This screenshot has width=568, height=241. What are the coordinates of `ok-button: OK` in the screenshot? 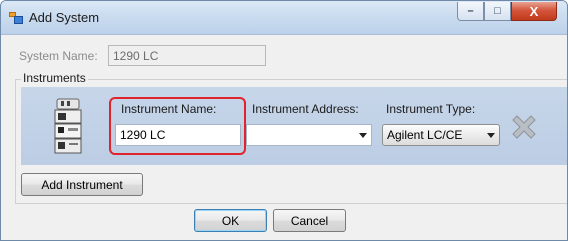 It's located at (230, 220).